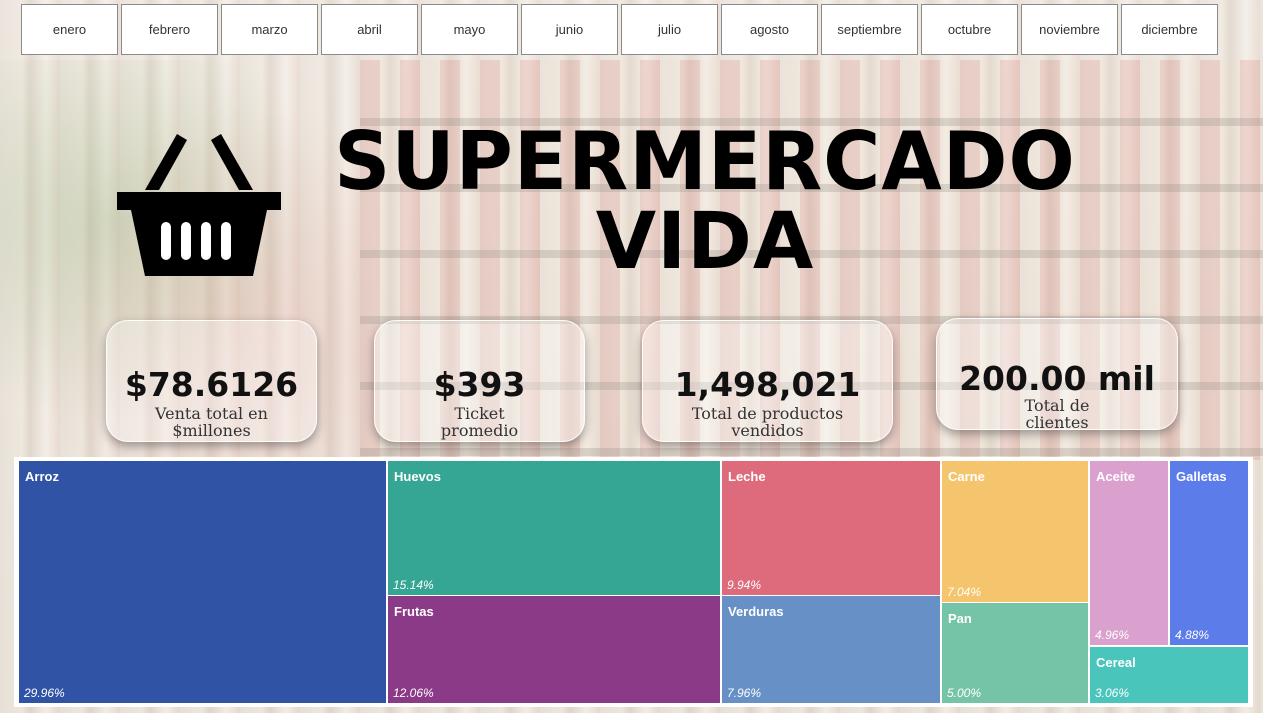  What do you see at coordinates (1201, 476) in the screenshot?
I see `treemap-label-galletas: Galletas` at bounding box center [1201, 476].